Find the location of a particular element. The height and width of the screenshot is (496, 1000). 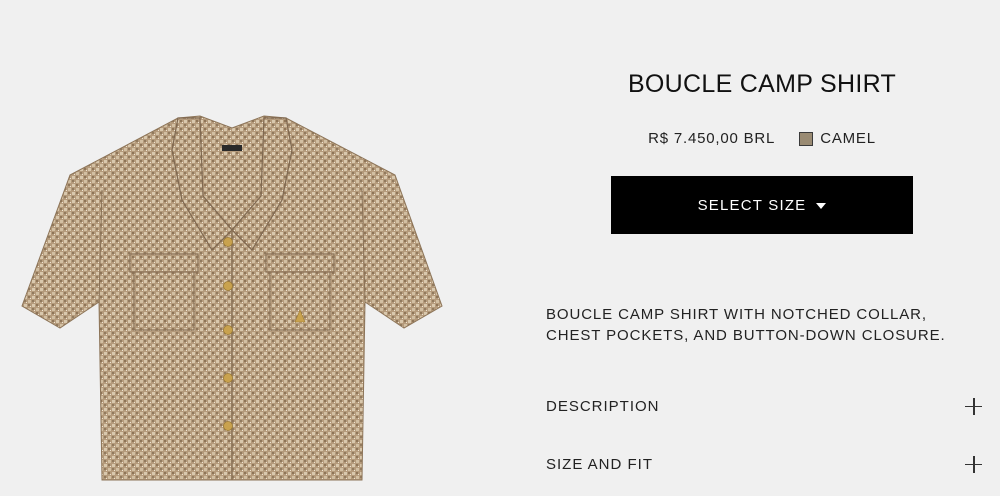

accordion-description: DESCRIPTION is located at coordinates (764, 406).